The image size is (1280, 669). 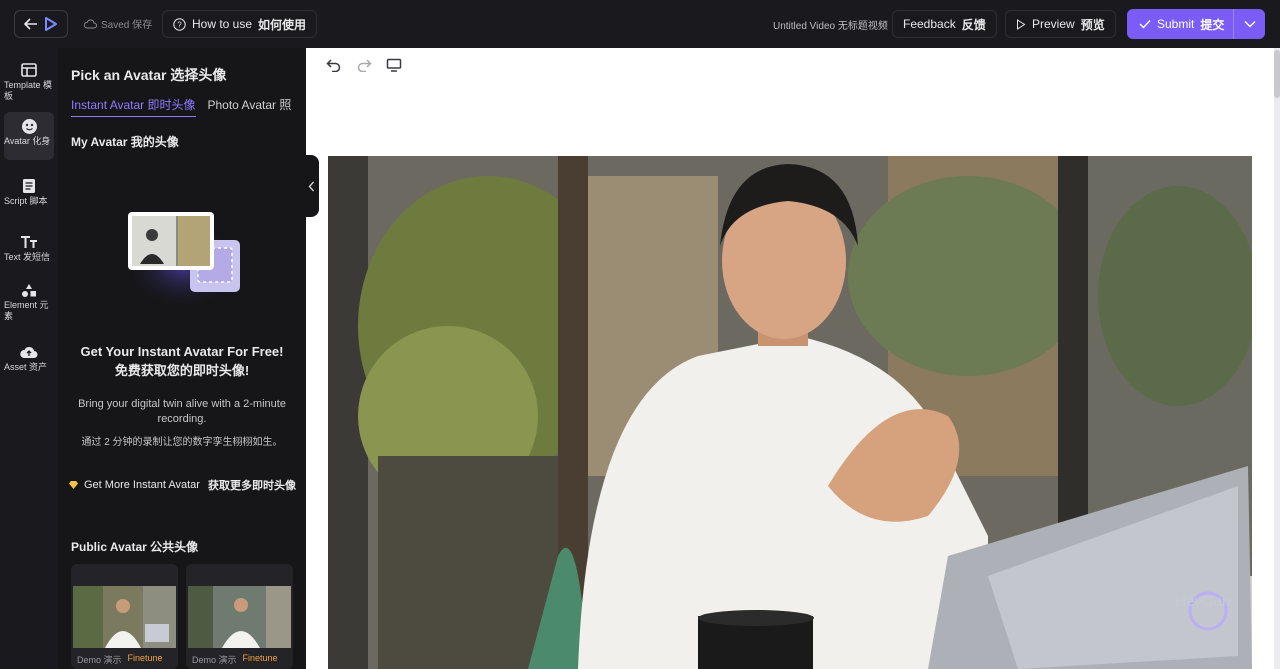 What do you see at coordinates (1145, 24) in the screenshot?
I see `check-icon` at bounding box center [1145, 24].